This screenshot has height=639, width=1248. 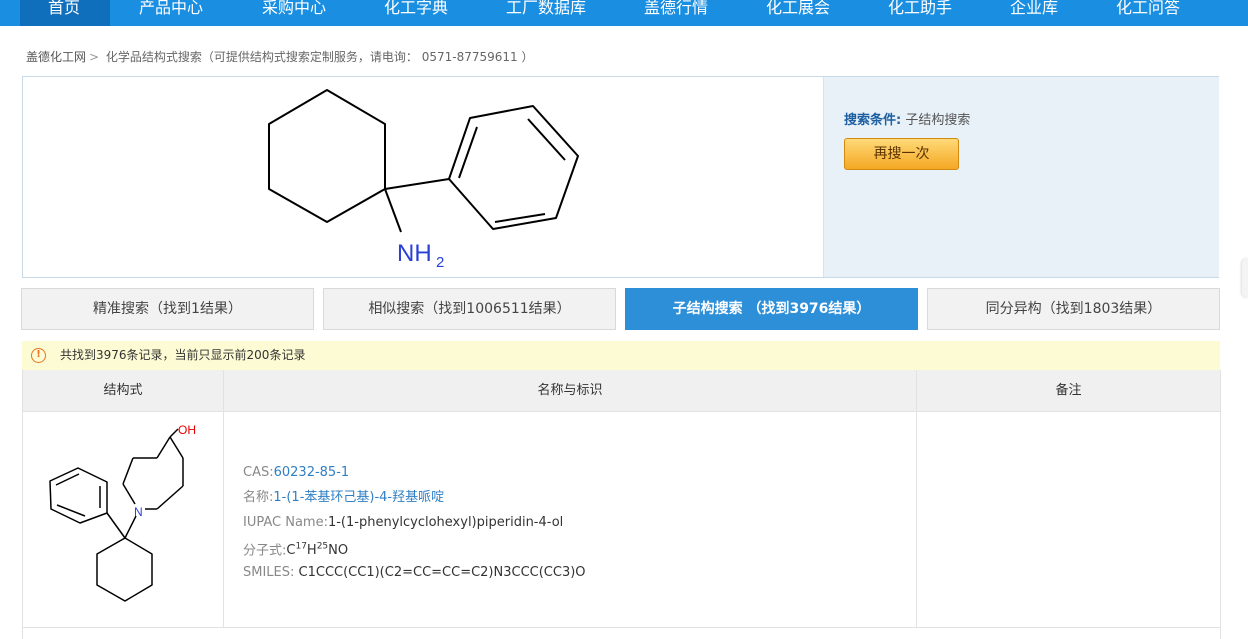 I want to click on bond-c-n, so click(x=393, y=210).